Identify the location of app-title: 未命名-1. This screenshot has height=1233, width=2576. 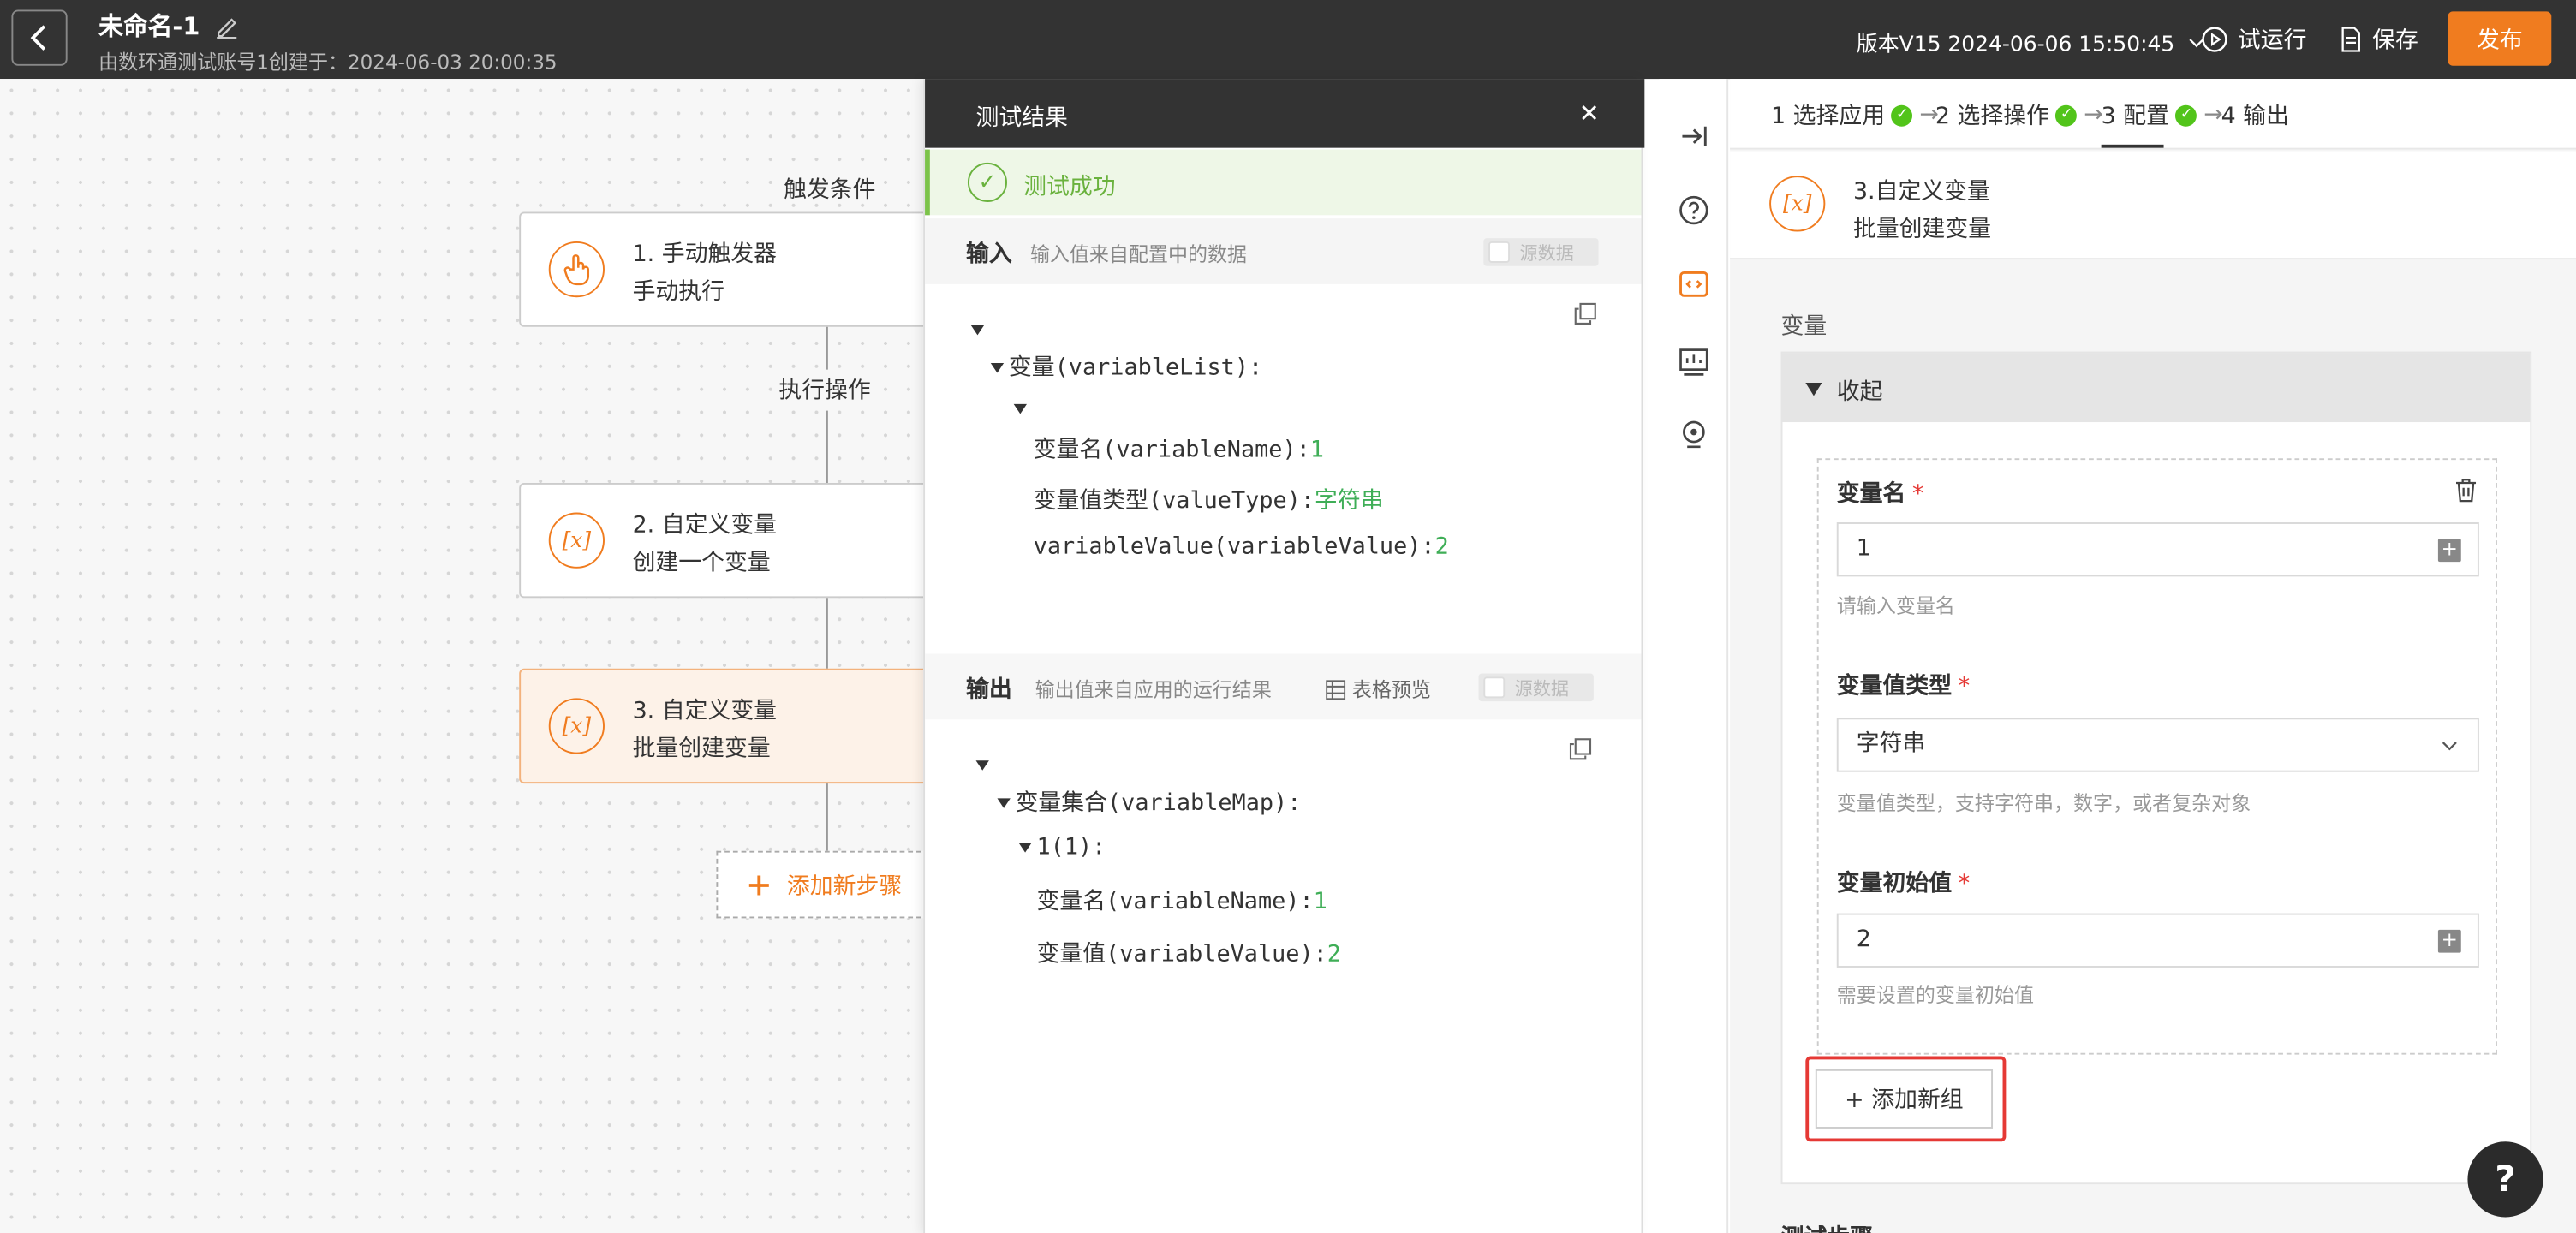
(149, 26).